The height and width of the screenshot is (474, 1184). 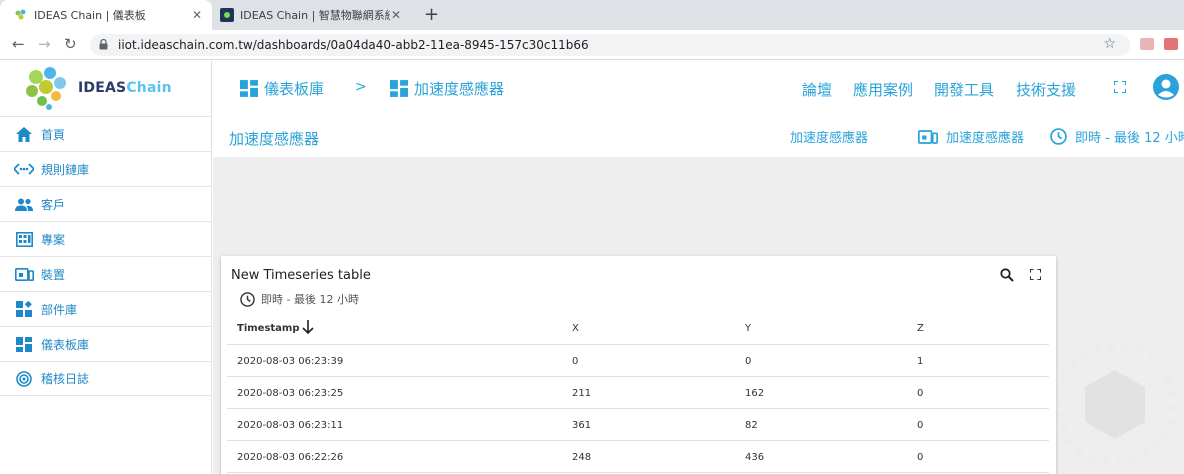 I want to click on column-header-z: Z, so click(x=920, y=328).